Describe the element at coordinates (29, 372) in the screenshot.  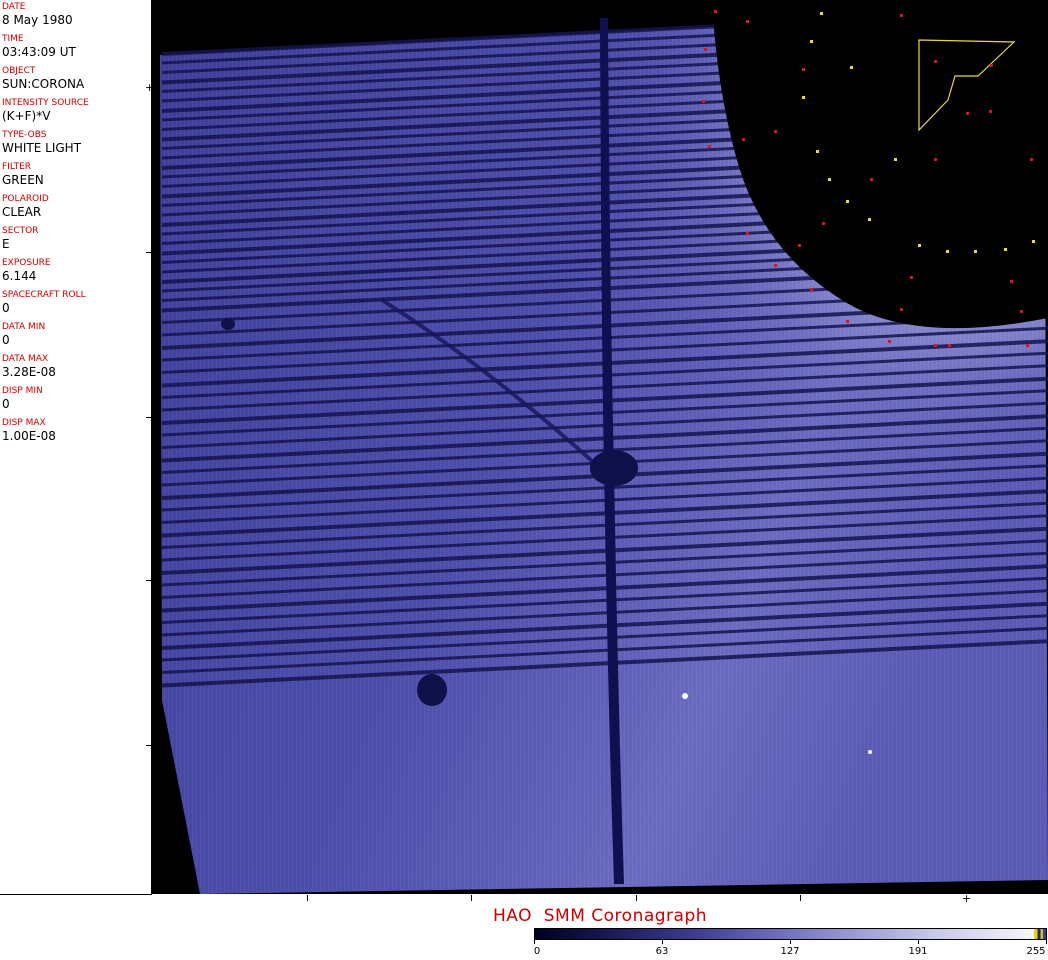
I see `field-value: 3.28E-08` at that location.